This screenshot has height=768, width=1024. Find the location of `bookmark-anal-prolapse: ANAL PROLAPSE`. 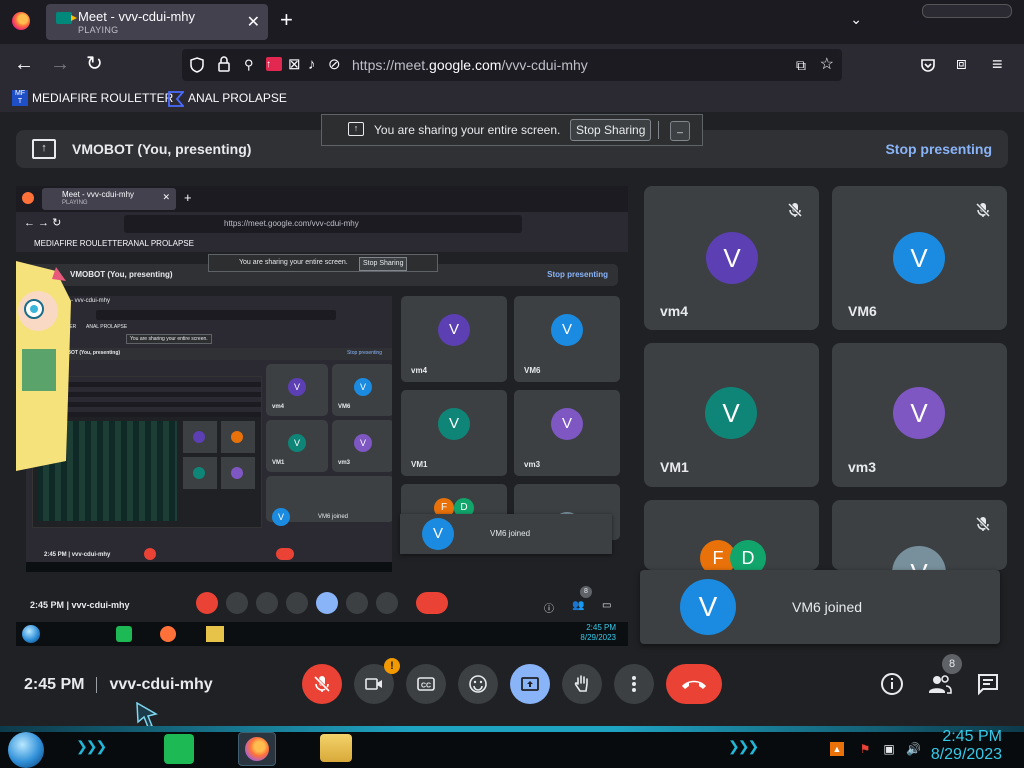

bookmark-anal-prolapse: ANAL PROLAPSE is located at coordinates (237, 98).